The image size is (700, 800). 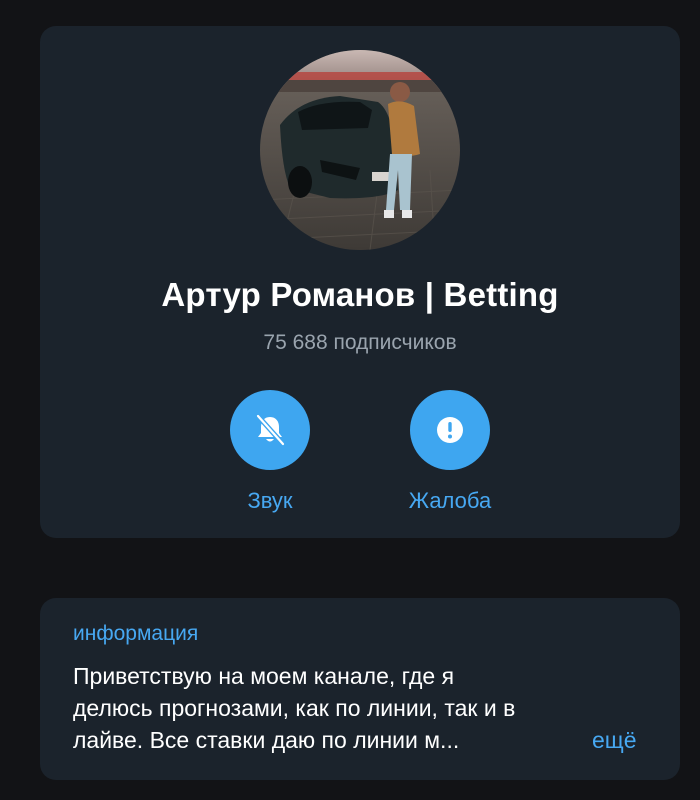 I want to click on description-line: Приветствую на моем канале, где я, so click(x=264, y=676).